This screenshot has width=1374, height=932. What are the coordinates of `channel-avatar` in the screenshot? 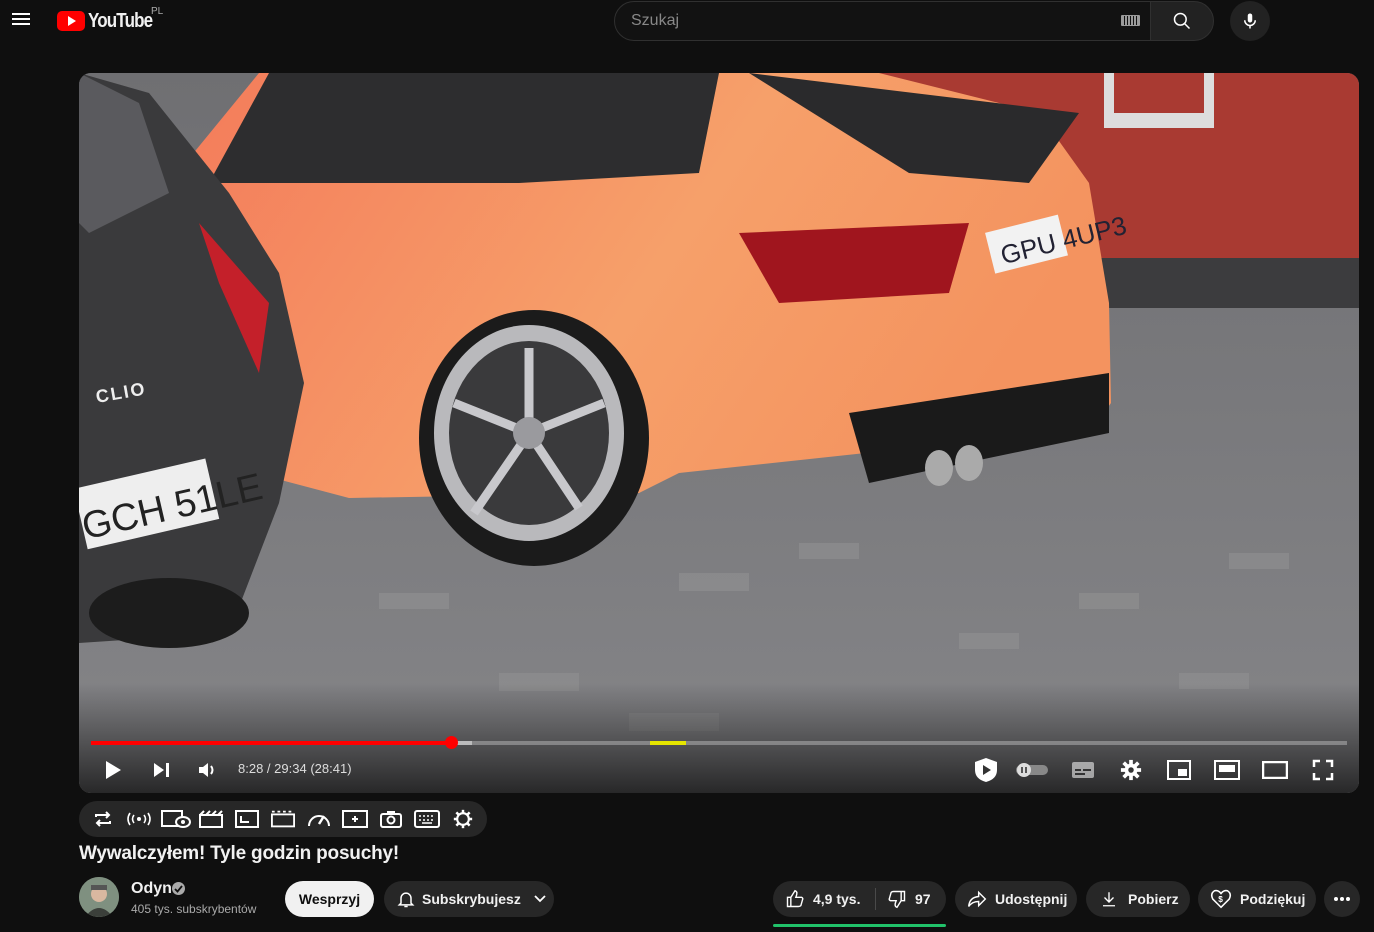 It's located at (99, 897).